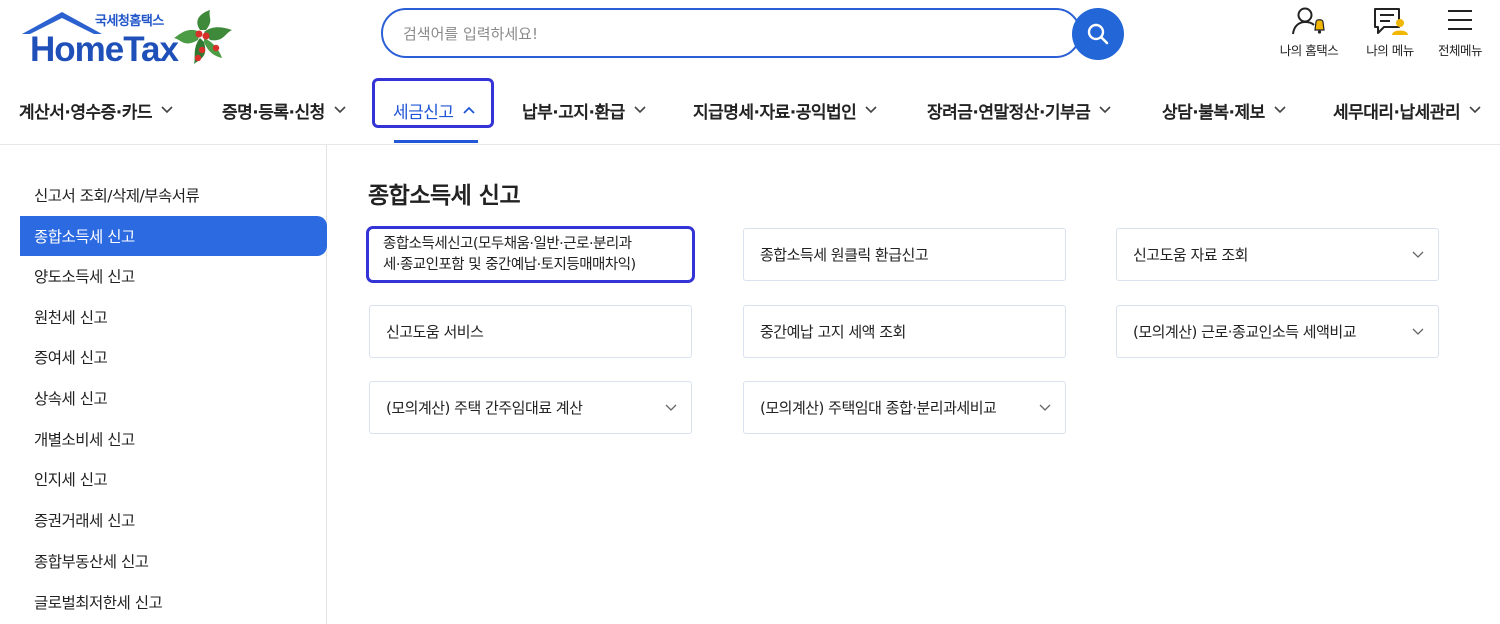  I want to click on card-one-click-refund: 종합소득세 원클릭 환급신고, so click(904, 254).